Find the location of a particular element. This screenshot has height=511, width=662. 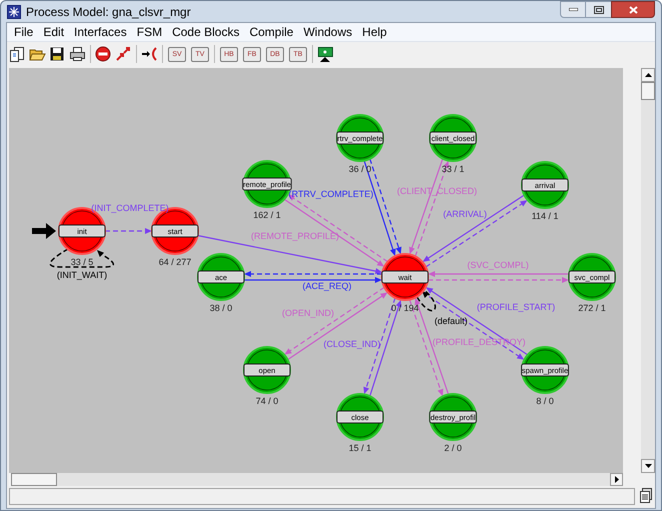

transition-label: (INIT_COMPLETE) is located at coordinates (130, 208).